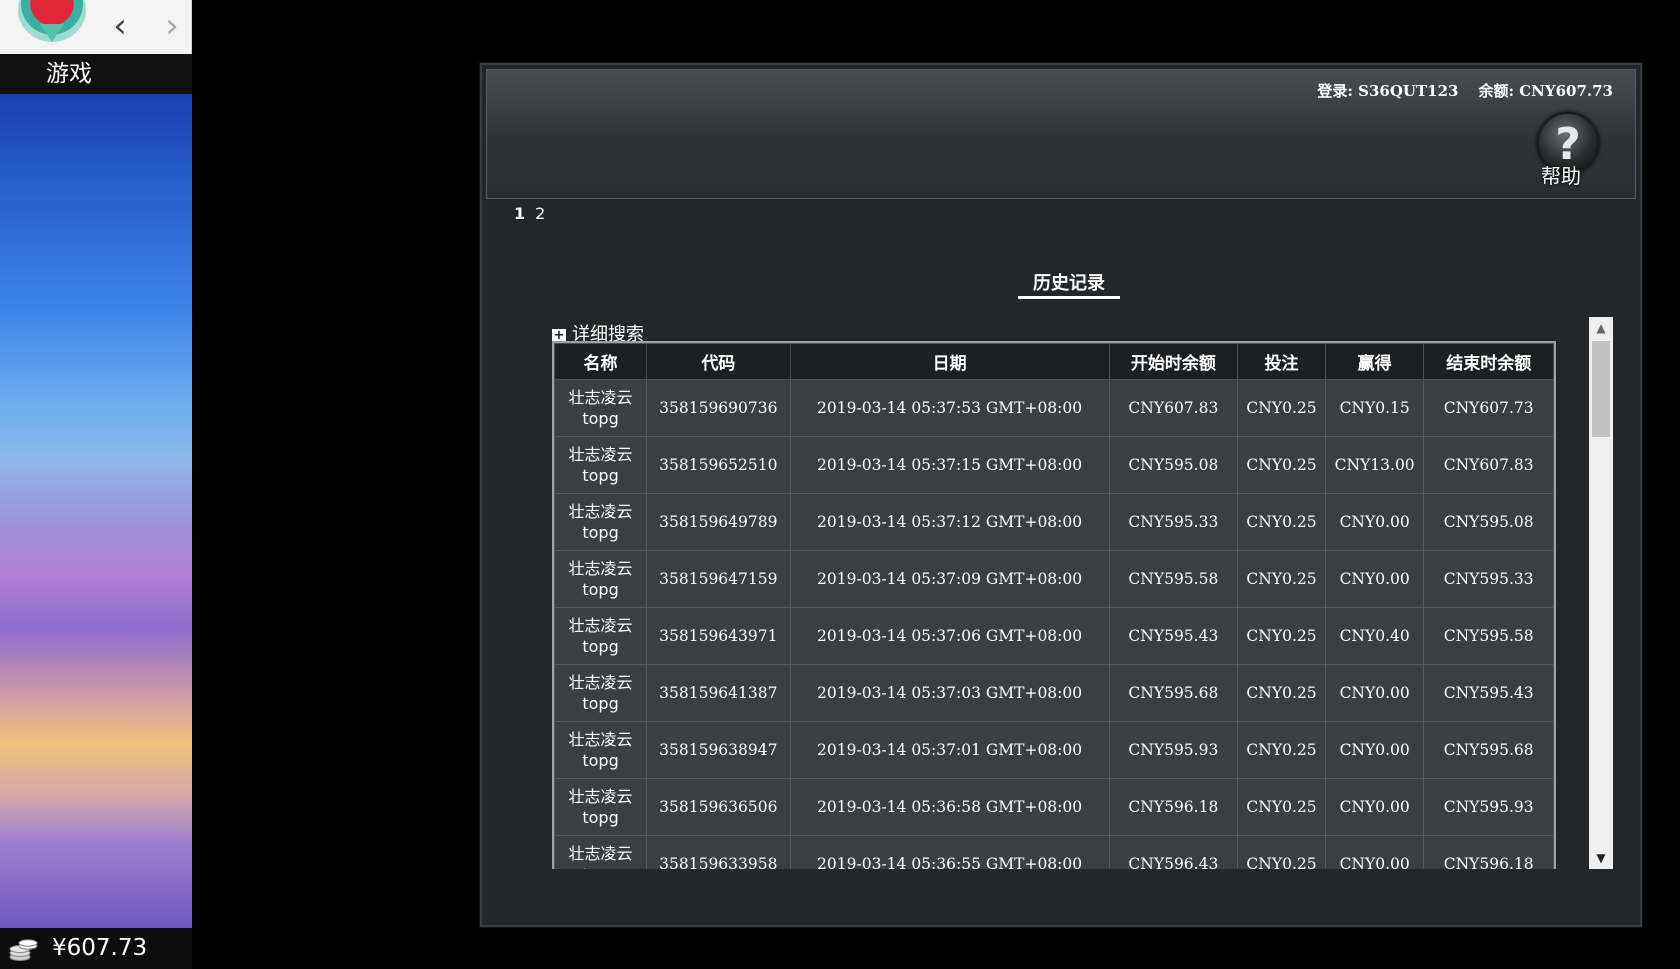 Image resolution: width=1680 pixels, height=969 pixels. What do you see at coordinates (601, 361) in the screenshot?
I see `column-header-name: 名称` at bounding box center [601, 361].